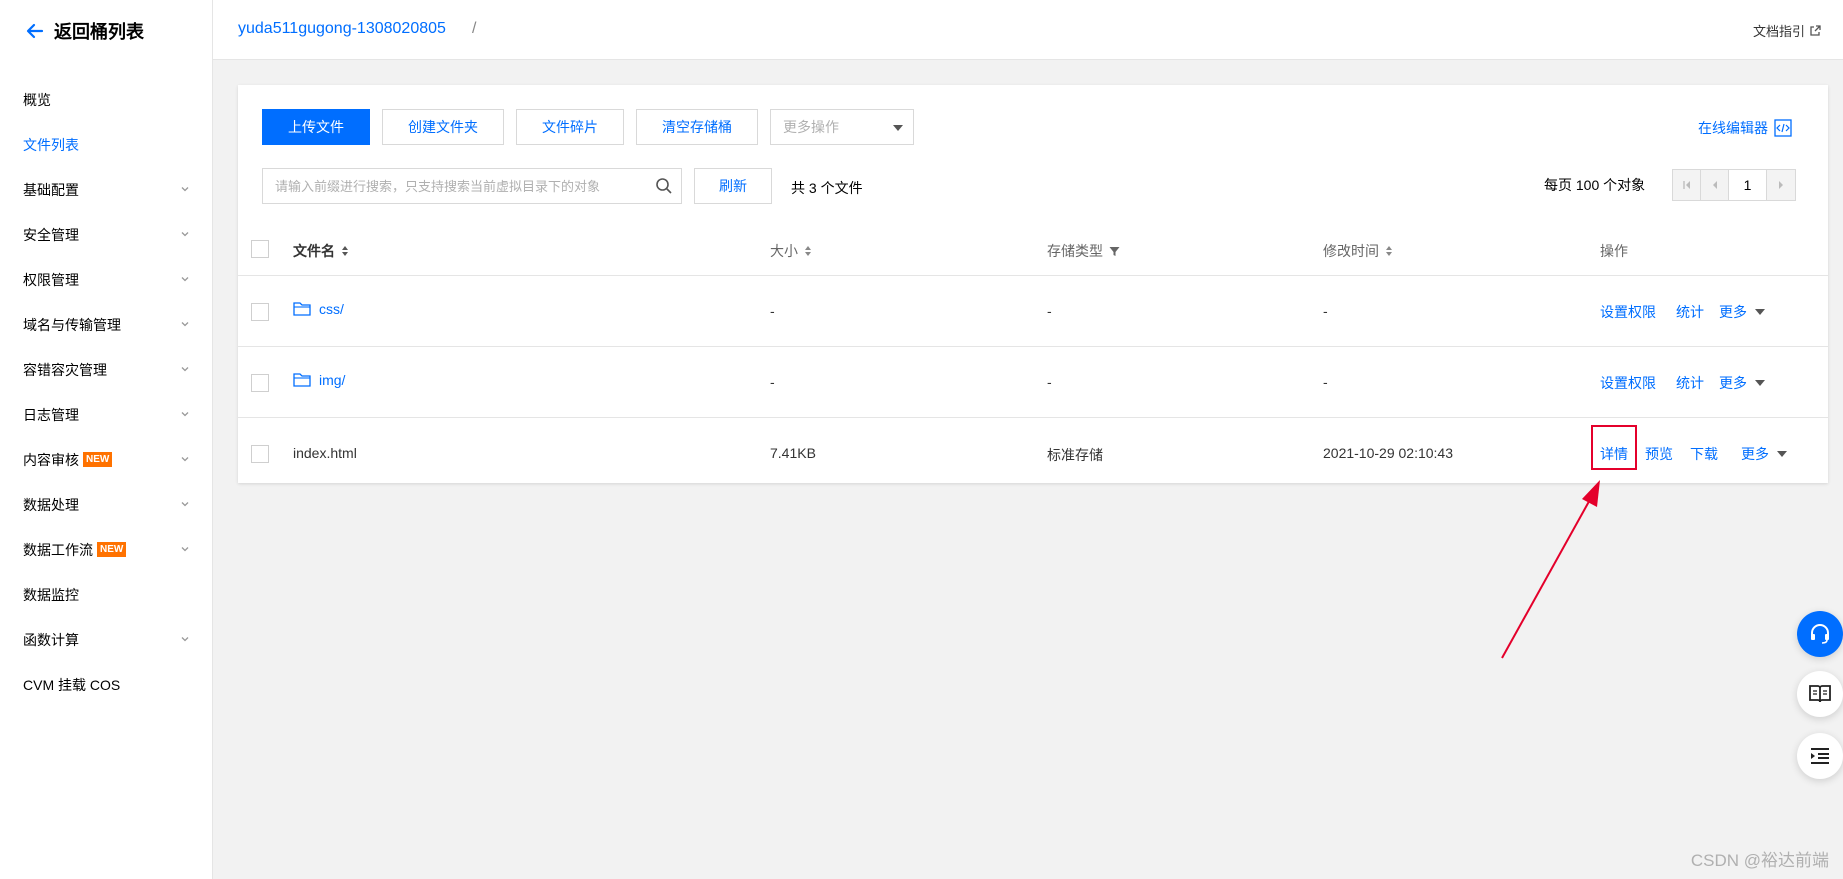 The width and height of the screenshot is (1843, 879). I want to click on sidebar-item-label: 安全管理, so click(51, 234).